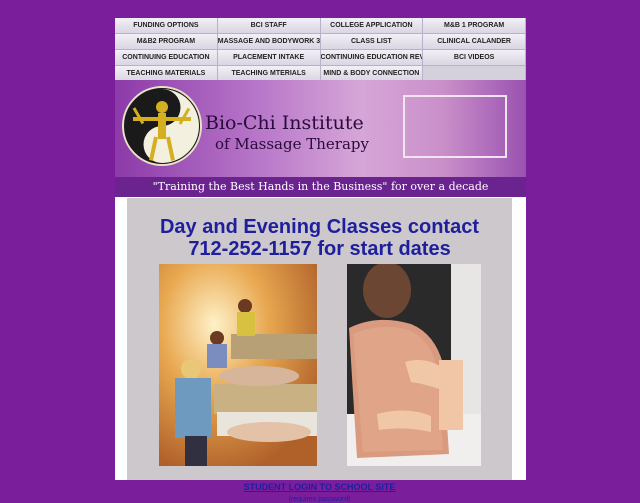 Image resolution: width=640 pixels, height=503 pixels. What do you see at coordinates (320, 487) in the screenshot?
I see `student-login-link: STUDENT LOGIN TO SCHOOL SITE` at bounding box center [320, 487].